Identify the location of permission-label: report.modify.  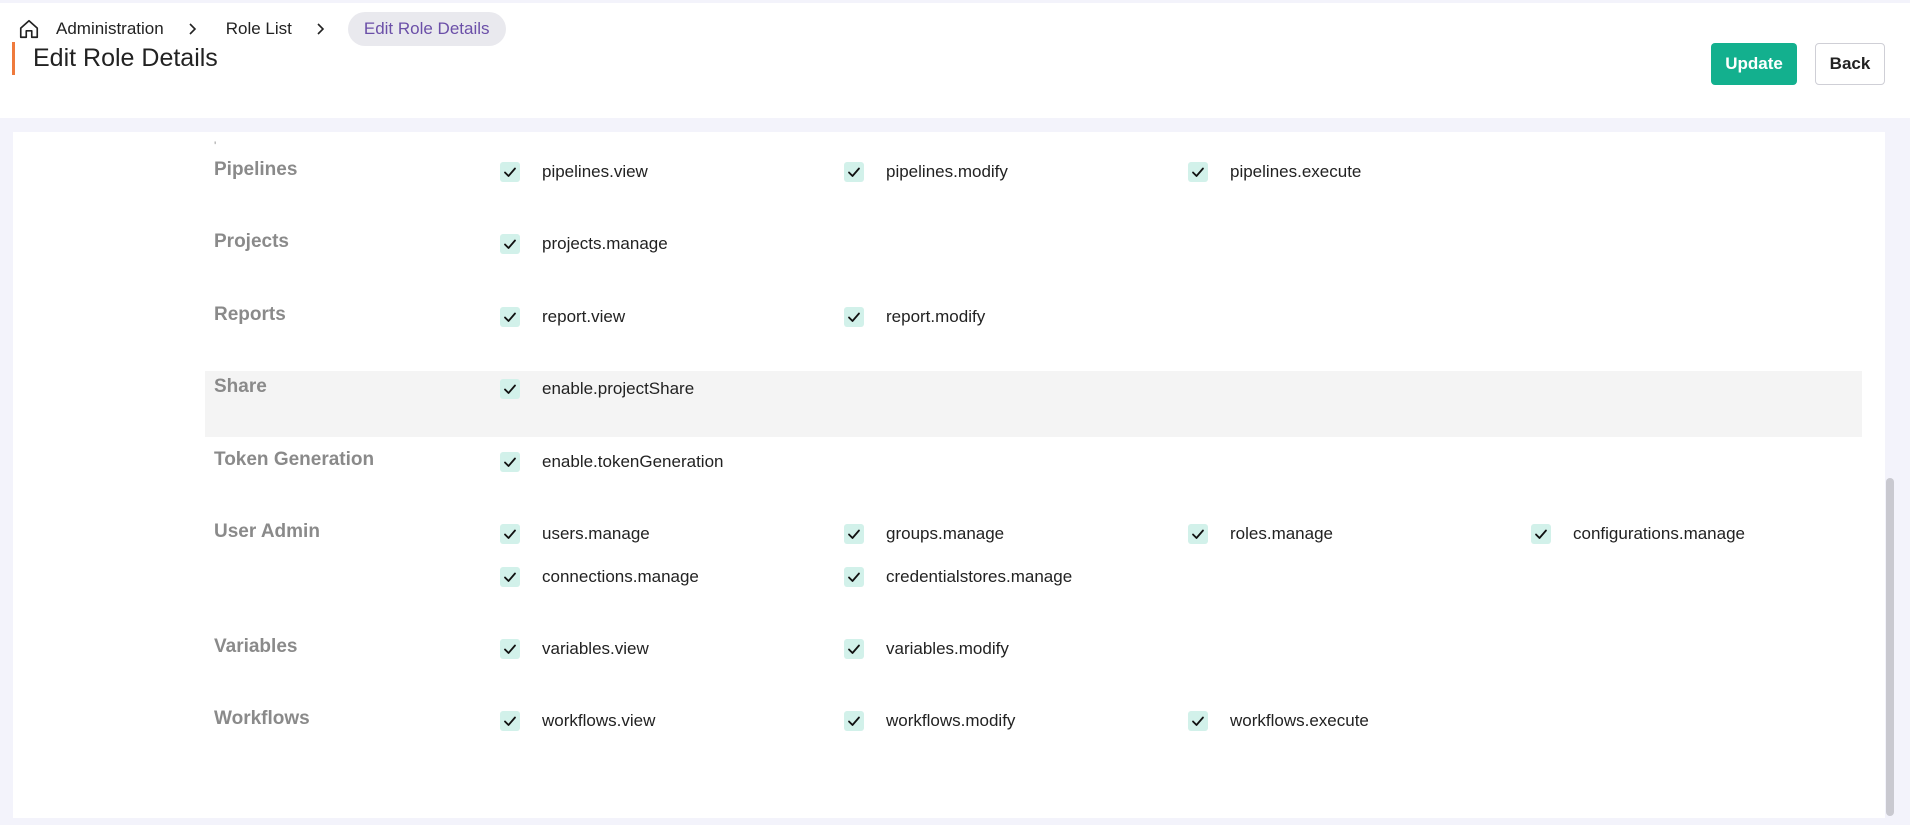
(936, 316).